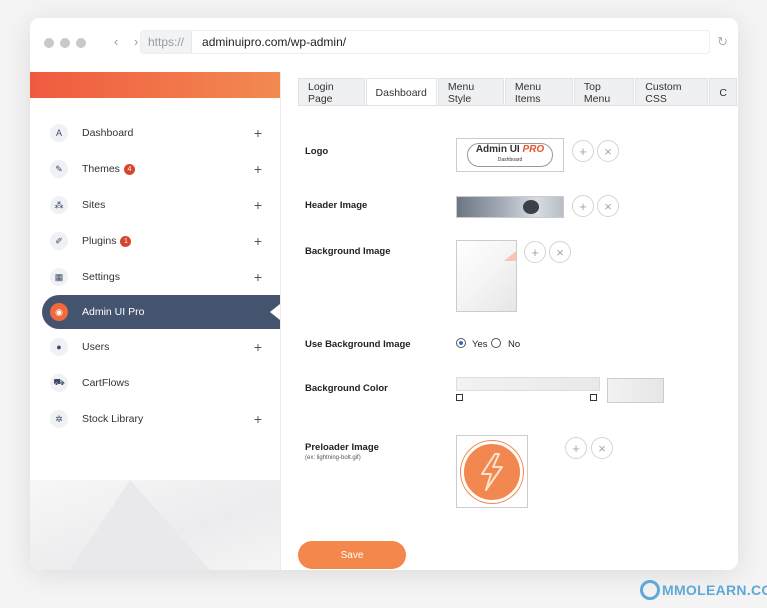 This screenshot has width=767, height=608. I want to click on header-image-add-button: +, so click(583, 206).